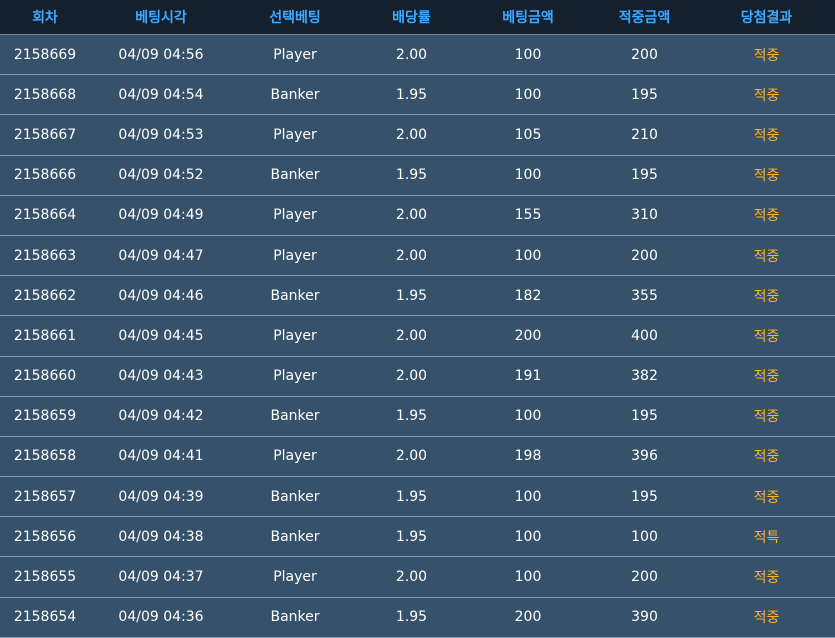  I want to click on round-cell: 2158660, so click(45, 376).